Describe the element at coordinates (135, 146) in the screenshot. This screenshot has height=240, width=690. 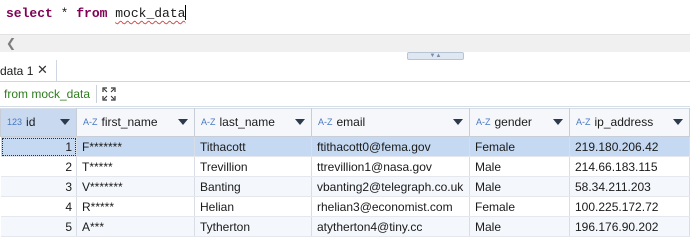
I see `cell-first-name: F*******` at that location.